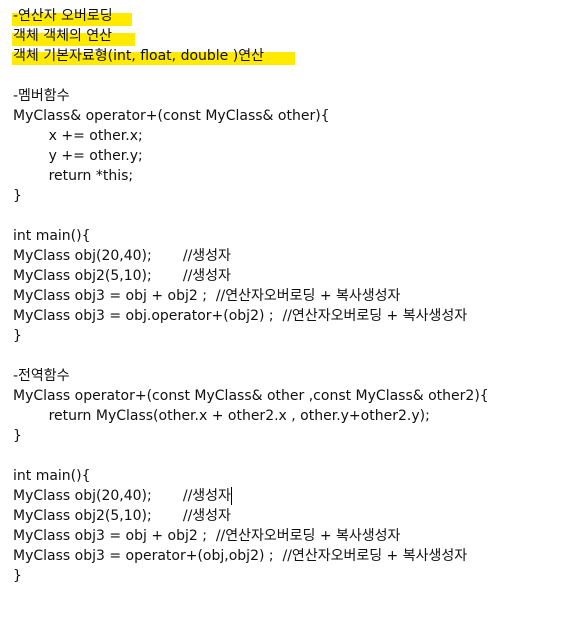 This screenshot has height=619, width=586. Describe the element at coordinates (231, 496) in the screenshot. I see `text-caret` at that location.